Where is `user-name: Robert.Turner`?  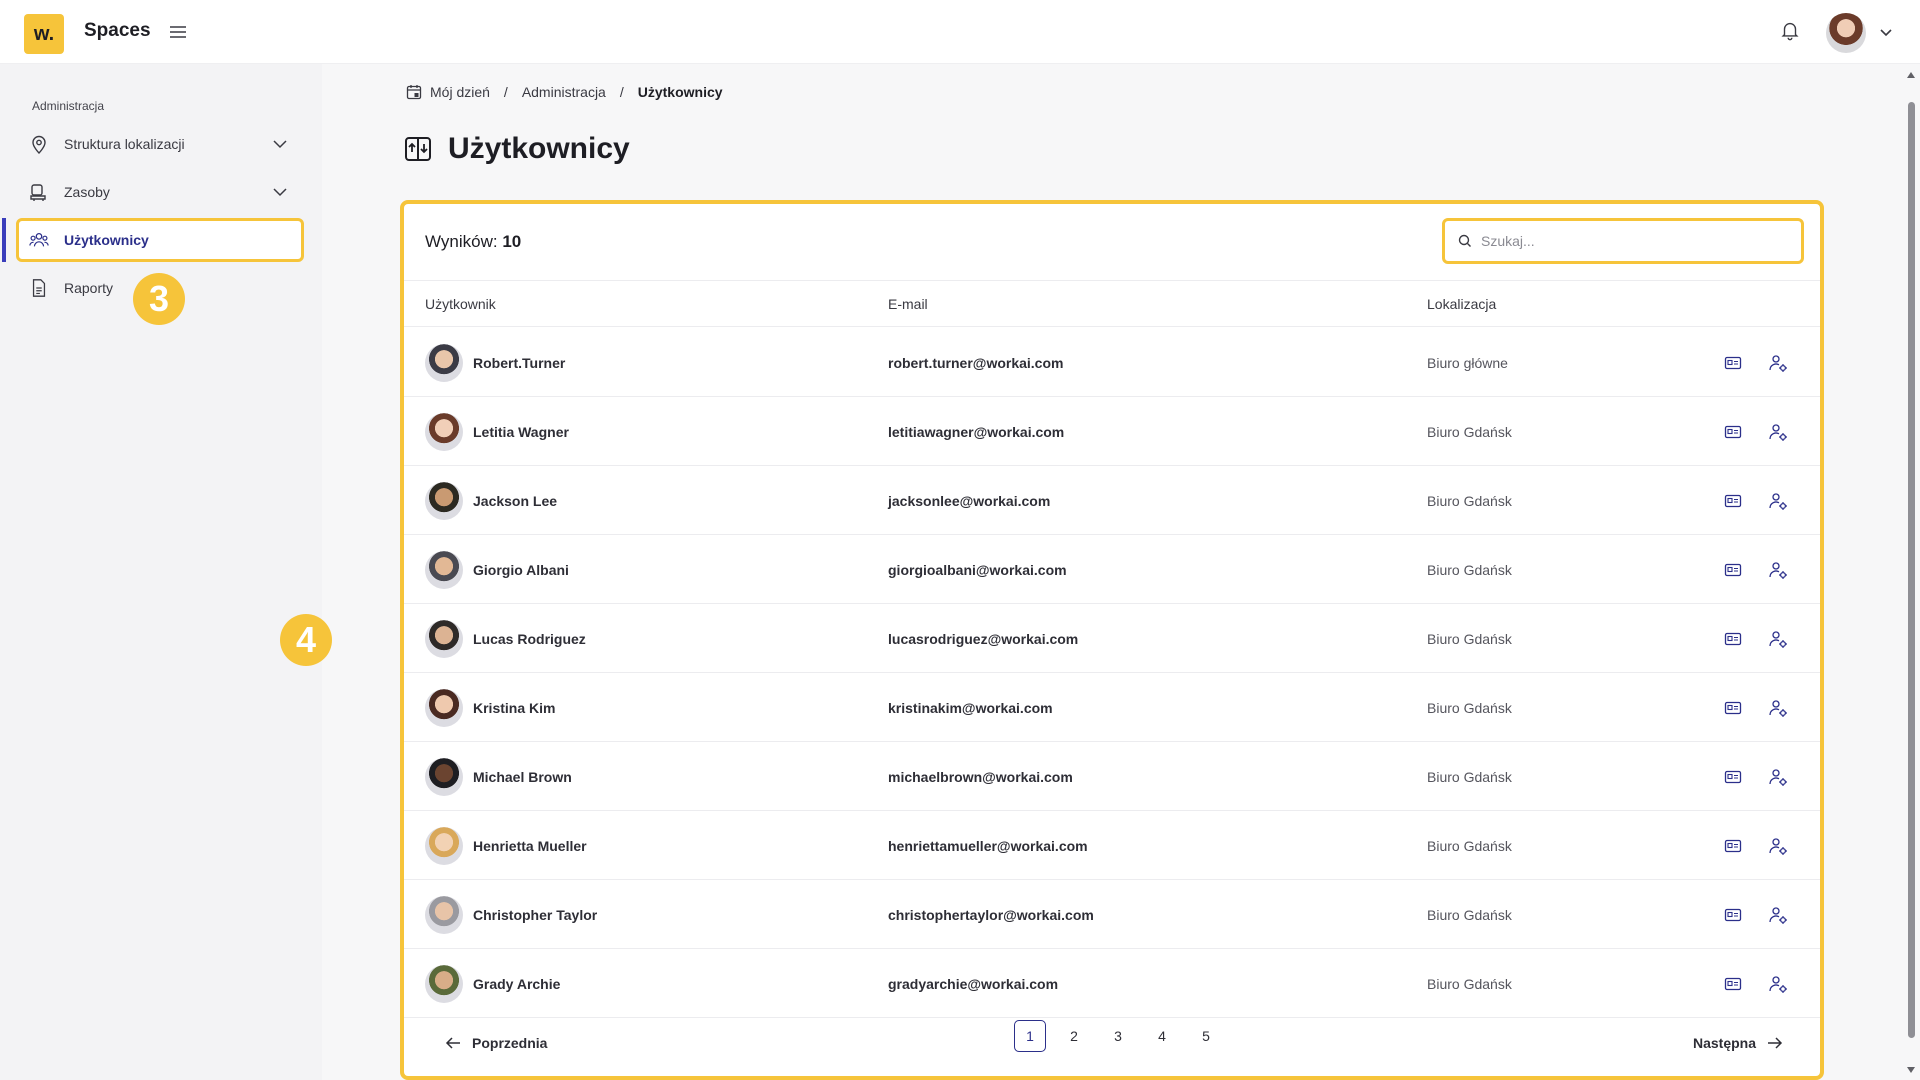 user-name: Robert.Turner is located at coordinates (519, 363).